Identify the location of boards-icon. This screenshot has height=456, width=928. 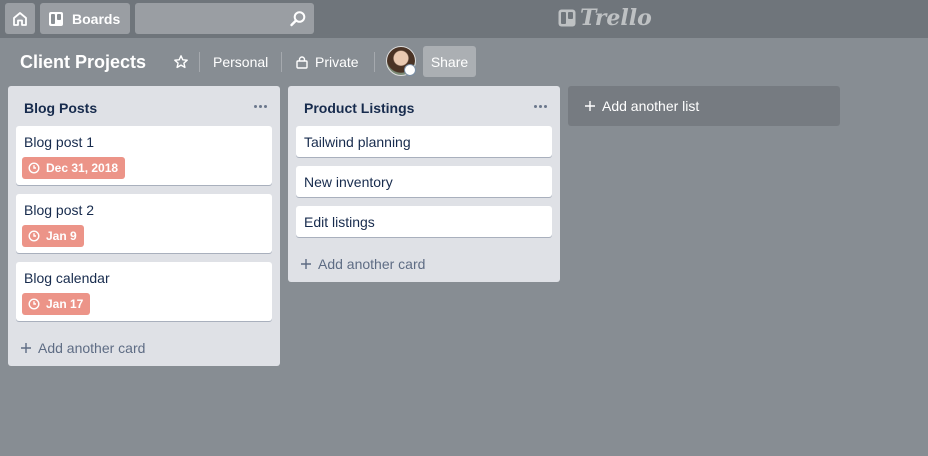
(56, 18).